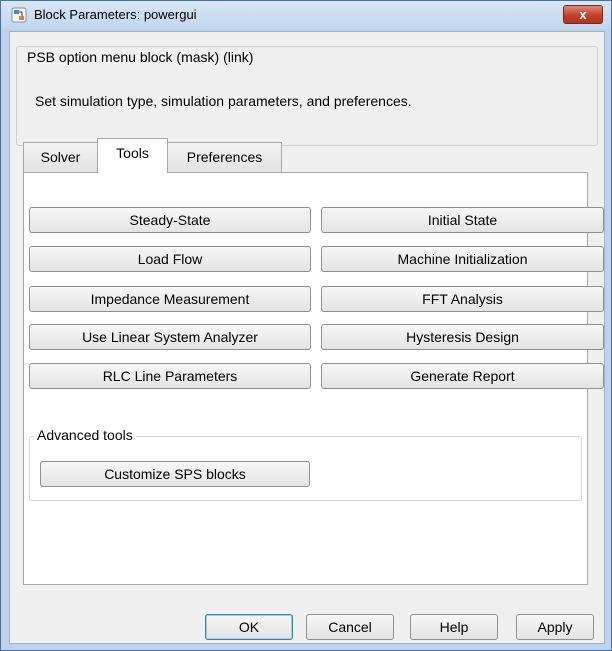 Image resolution: width=612 pixels, height=651 pixels. I want to click on linear-system-analyzer-button: Use Linear System Analyzer, so click(170, 337).